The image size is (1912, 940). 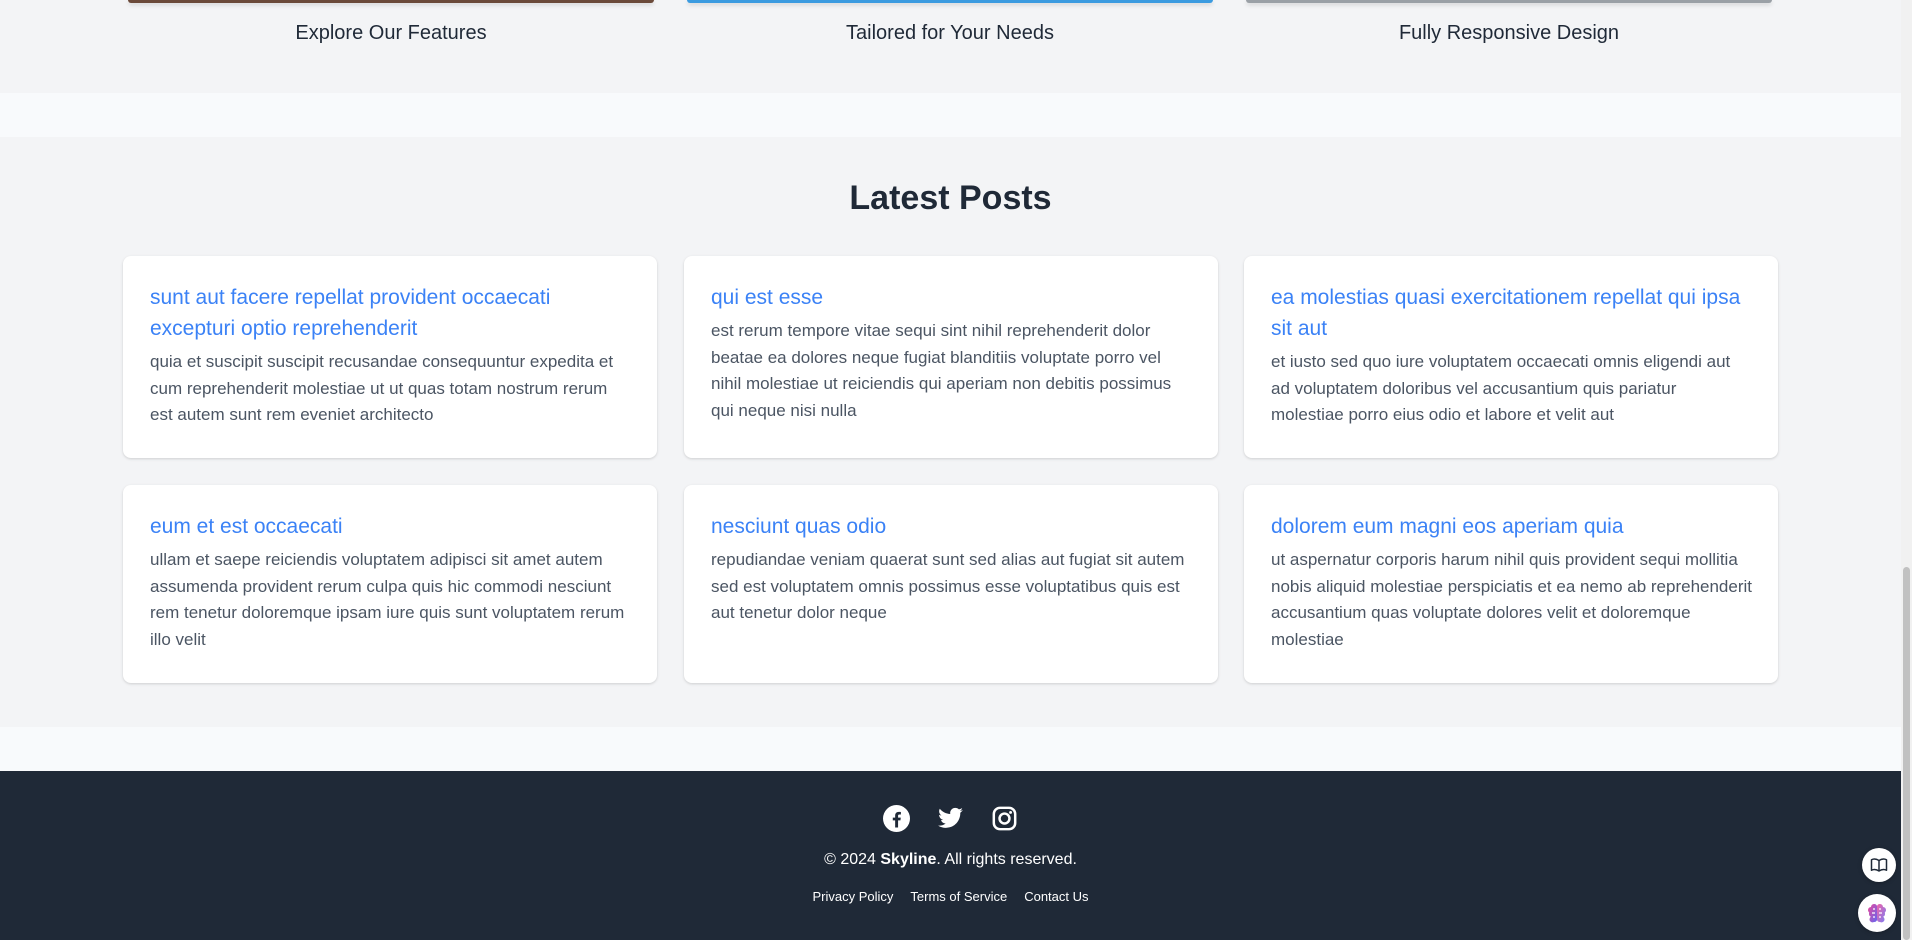 I want to click on assistant-widget-button, so click(x=1877, y=913).